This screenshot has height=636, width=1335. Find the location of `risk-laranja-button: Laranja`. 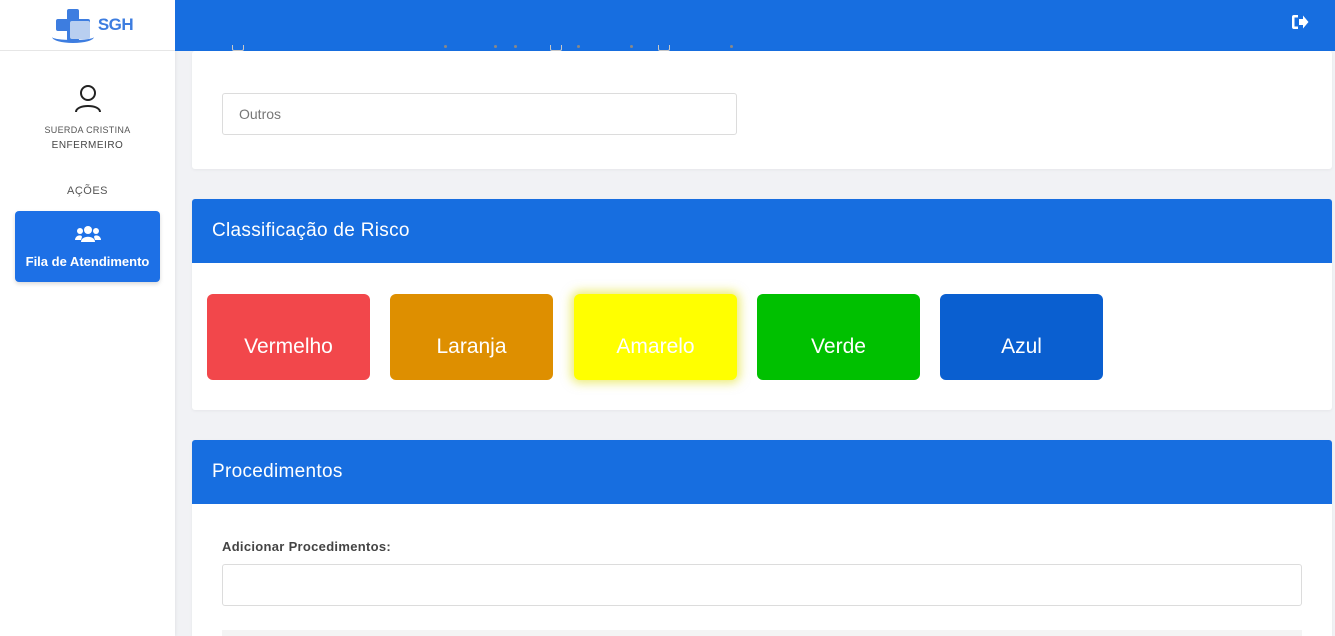

risk-laranja-button: Laranja is located at coordinates (471, 337).